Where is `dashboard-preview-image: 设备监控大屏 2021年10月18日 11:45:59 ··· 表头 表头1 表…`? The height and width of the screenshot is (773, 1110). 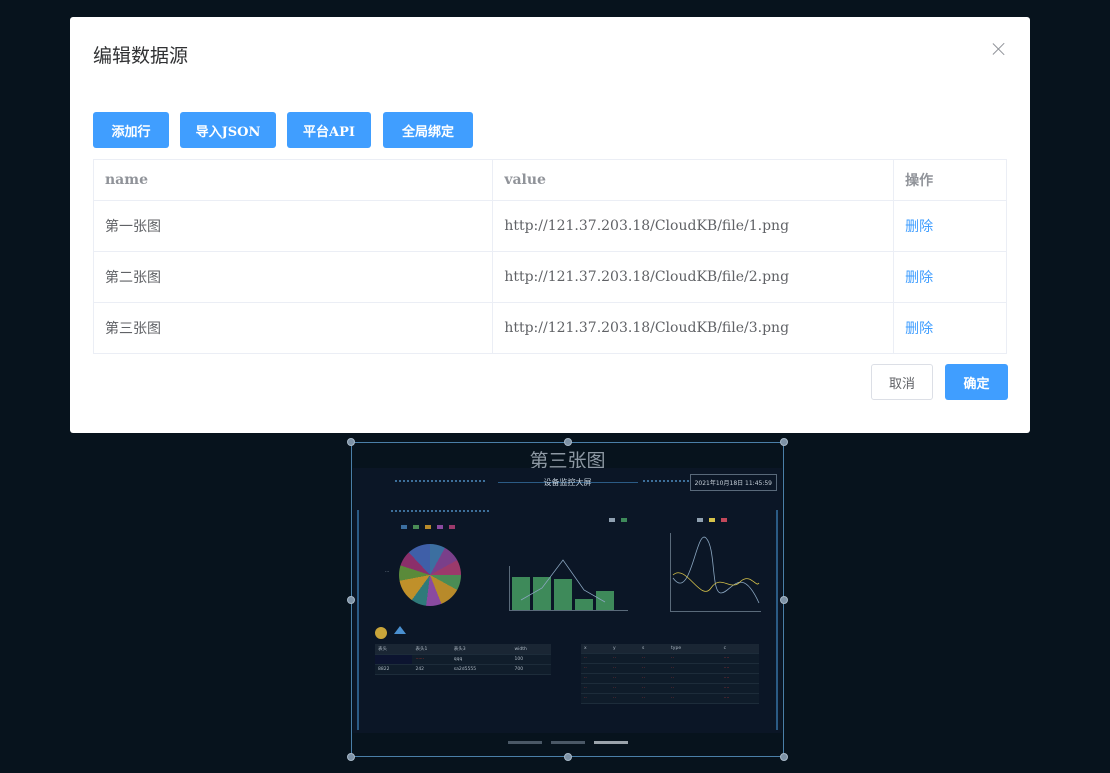
dashboard-preview-image: 设备监控大屏 2021年10月18日 11:45:59 ··· 表头 表头1 表… is located at coordinates (567, 600).